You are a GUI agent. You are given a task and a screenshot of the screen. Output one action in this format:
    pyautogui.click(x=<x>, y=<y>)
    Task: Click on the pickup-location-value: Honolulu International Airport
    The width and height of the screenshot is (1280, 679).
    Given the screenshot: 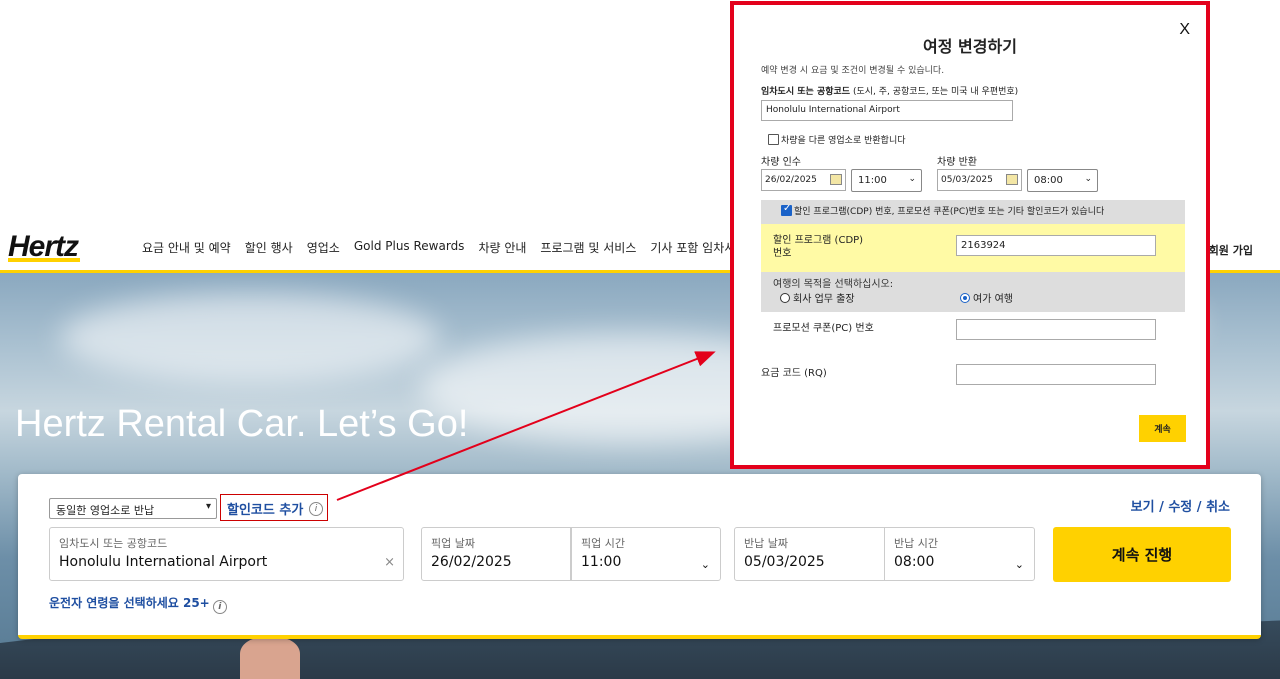 What is the action you would take?
    pyautogui.click(x=163, y=562)
    